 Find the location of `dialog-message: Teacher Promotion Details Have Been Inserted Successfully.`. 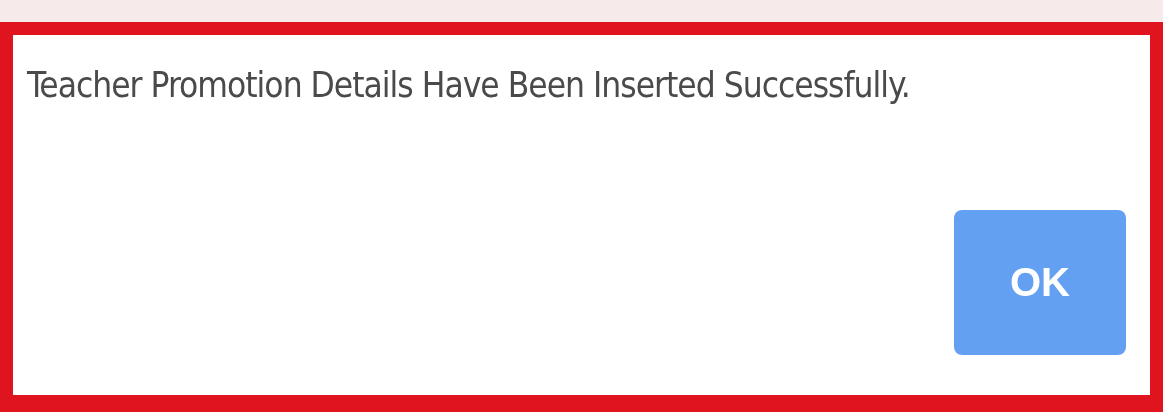

dialog-message: Teacher Promotion Details Have Been Inserted Successfully. is located at coordinates (469, 85).